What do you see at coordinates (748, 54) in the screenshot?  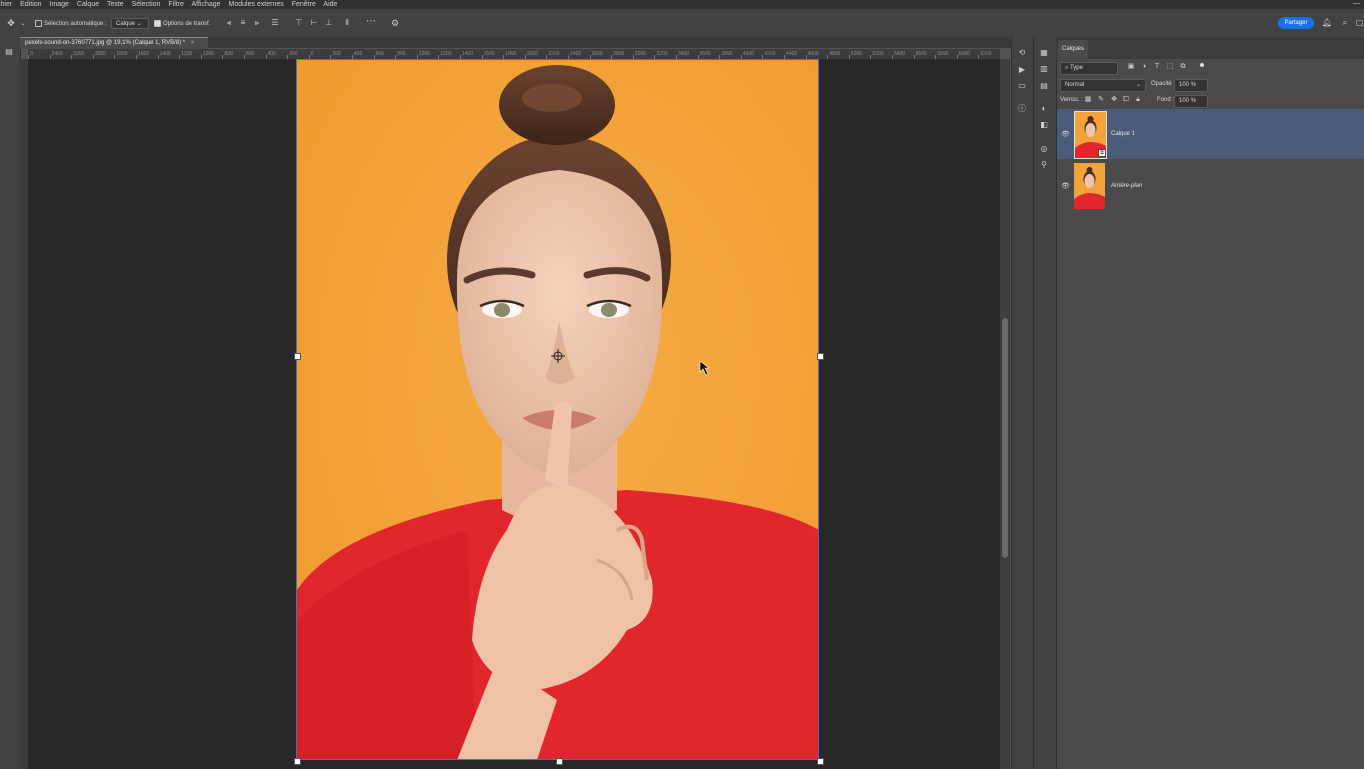 I see `ruler-tick-label: 4000` at bounding box center [748, 54].